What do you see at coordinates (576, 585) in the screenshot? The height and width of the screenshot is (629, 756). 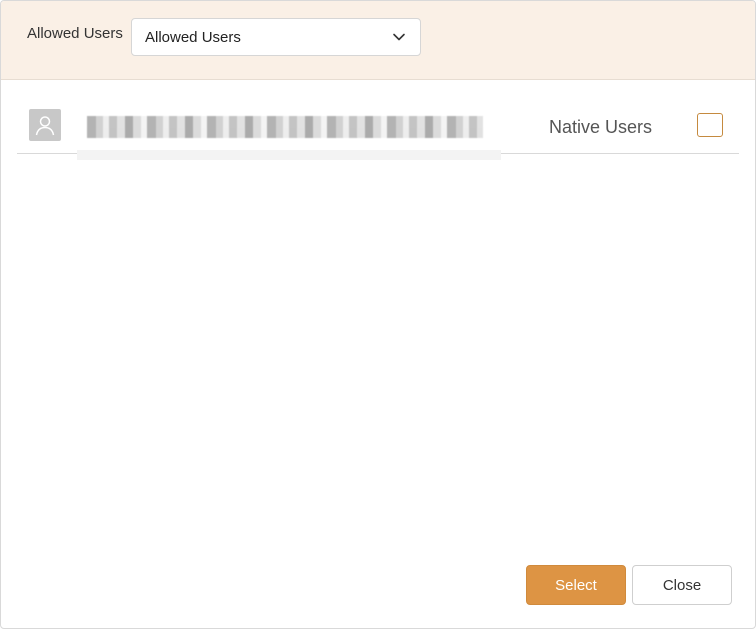 I see `select-button: Select` at bounding box center [576, 585].